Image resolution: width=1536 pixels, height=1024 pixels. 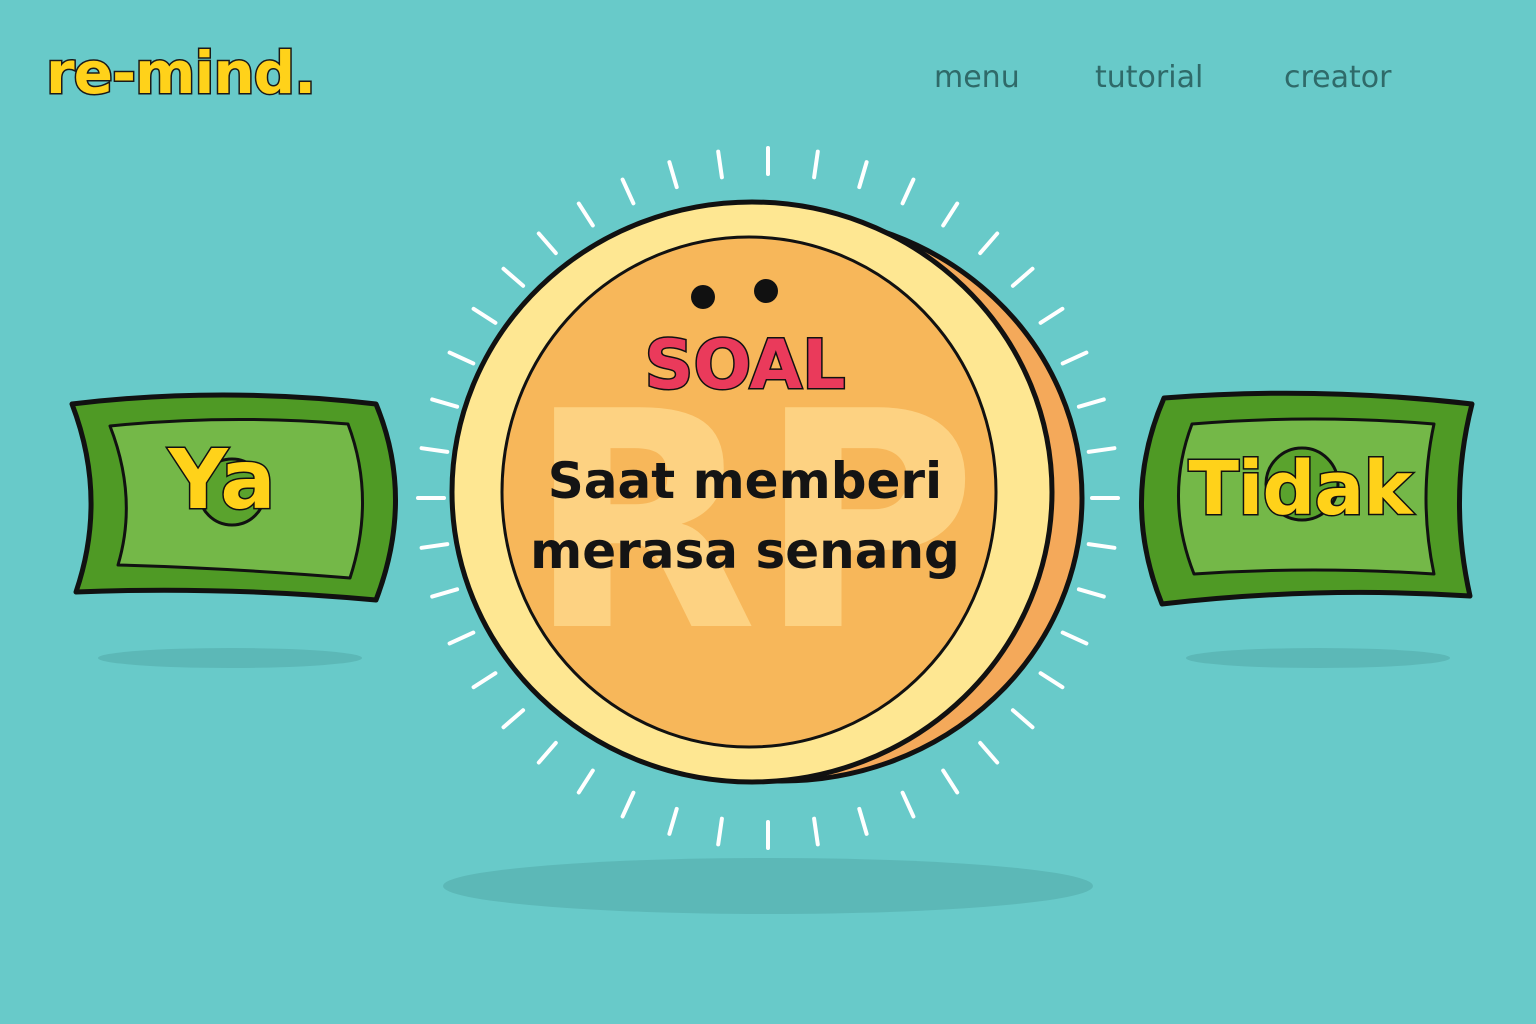 I want to click on no-banknote-shadow, so click(x=1318, y=658).